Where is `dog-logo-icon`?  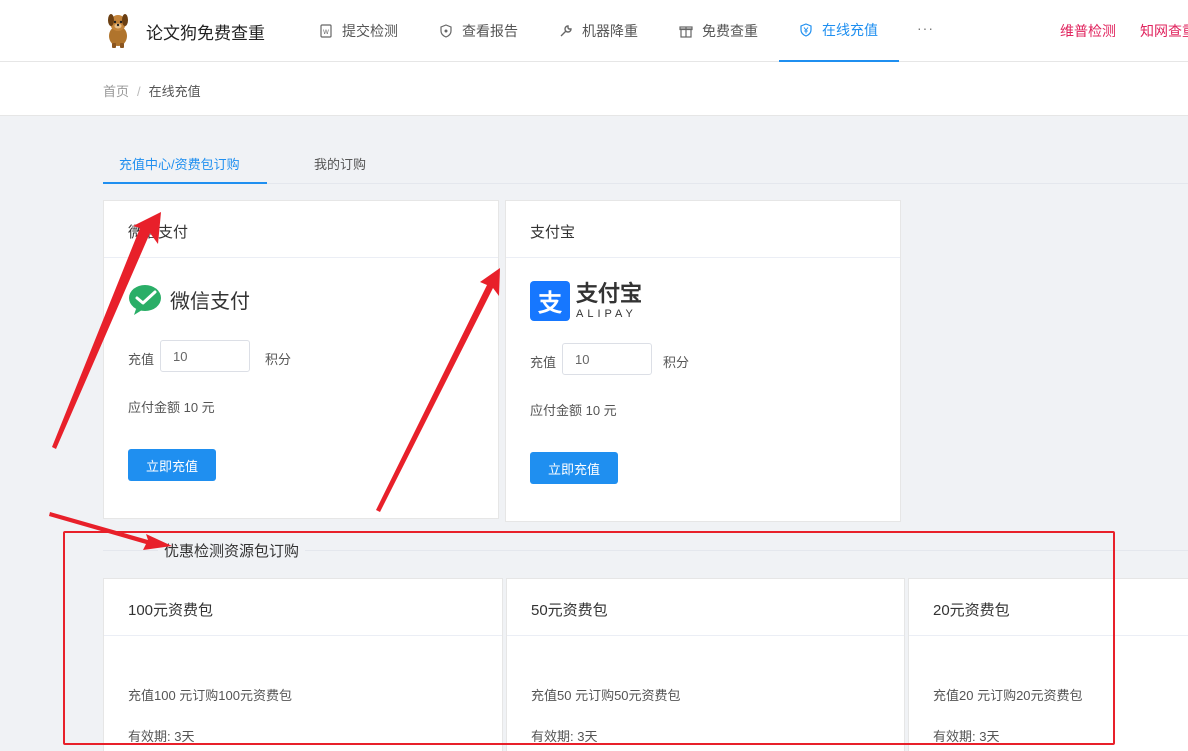
dog-logo-icon is located at coordinates (118, 30).